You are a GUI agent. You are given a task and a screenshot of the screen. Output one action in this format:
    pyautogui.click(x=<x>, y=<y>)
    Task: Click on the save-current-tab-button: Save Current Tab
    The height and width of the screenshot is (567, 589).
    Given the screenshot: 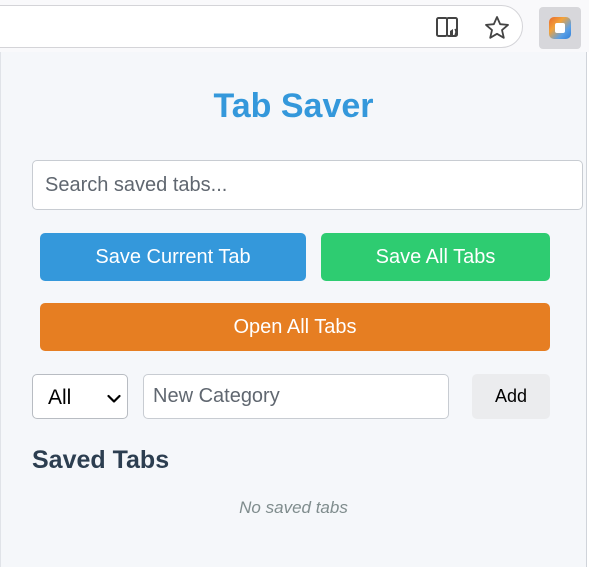 What is the action you would take?
    pyautogui.click(x=173, y=257)
    